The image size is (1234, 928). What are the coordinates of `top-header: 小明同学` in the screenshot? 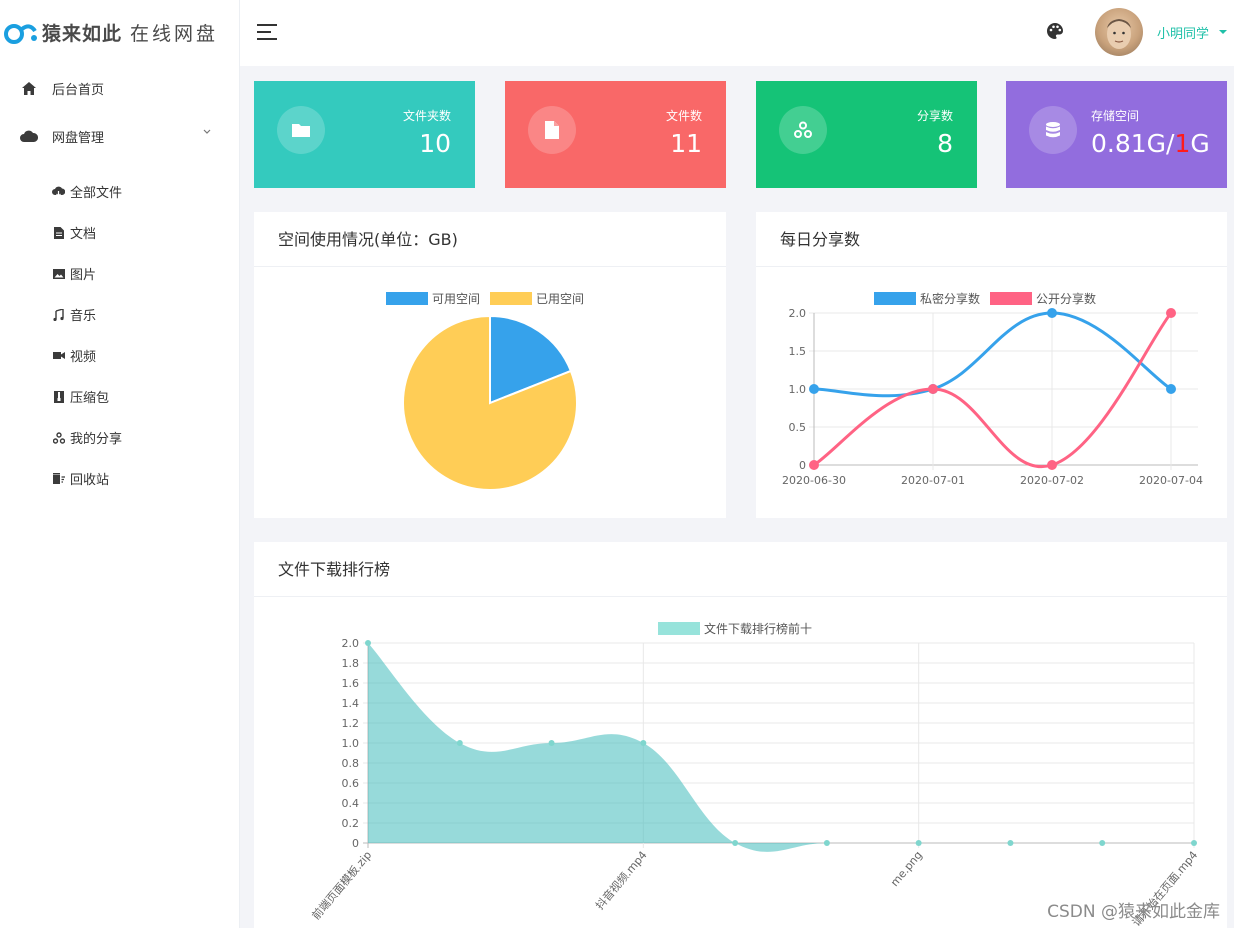 It's located at (737, 33).